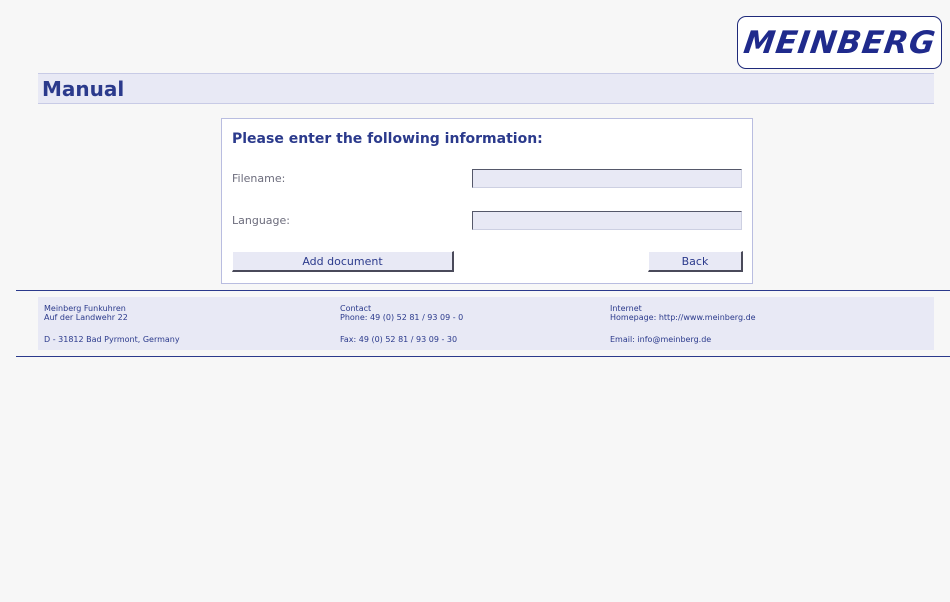 This screenshot has height=602, width=950. I want to click on page-title-bar: Manual, so click(486, 88).